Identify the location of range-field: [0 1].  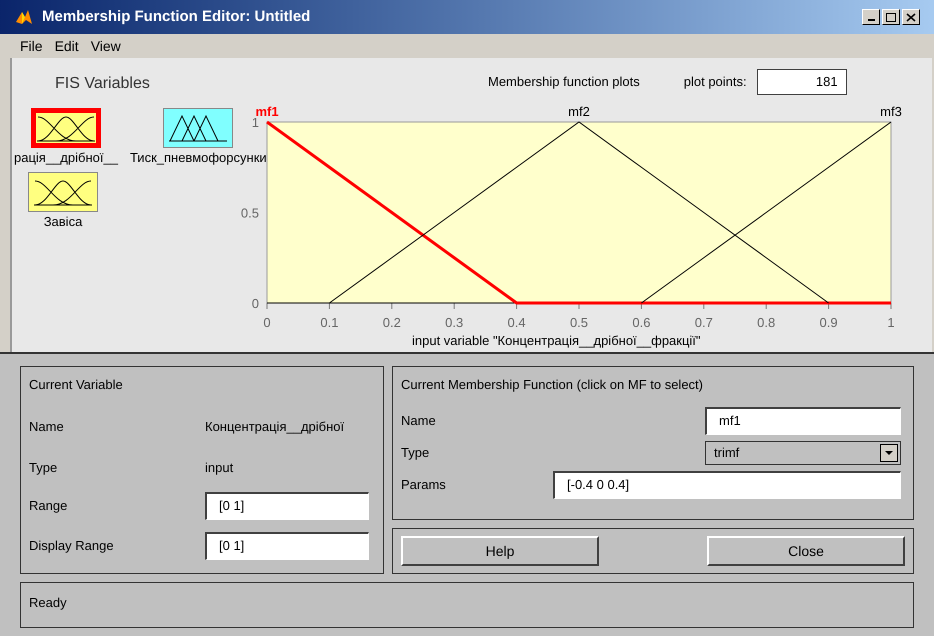
(287, 506).